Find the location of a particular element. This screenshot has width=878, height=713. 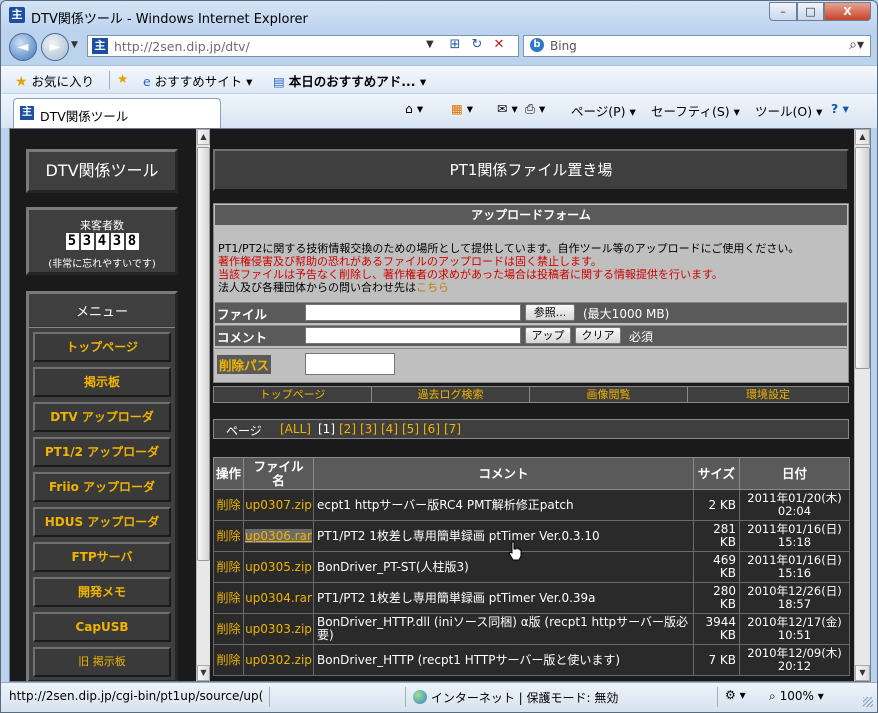

add-favorites-icon: ★ is located at coordinates (122, 78).